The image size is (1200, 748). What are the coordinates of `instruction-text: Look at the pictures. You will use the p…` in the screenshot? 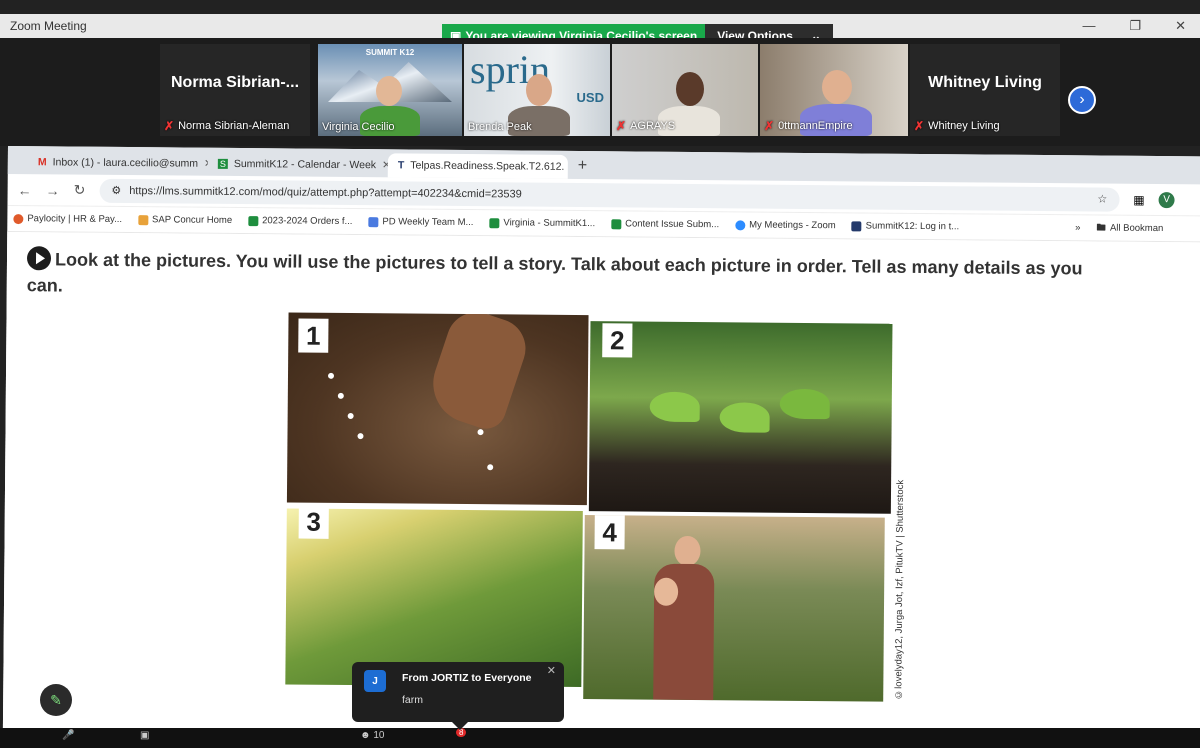 It's located at (554, 272).